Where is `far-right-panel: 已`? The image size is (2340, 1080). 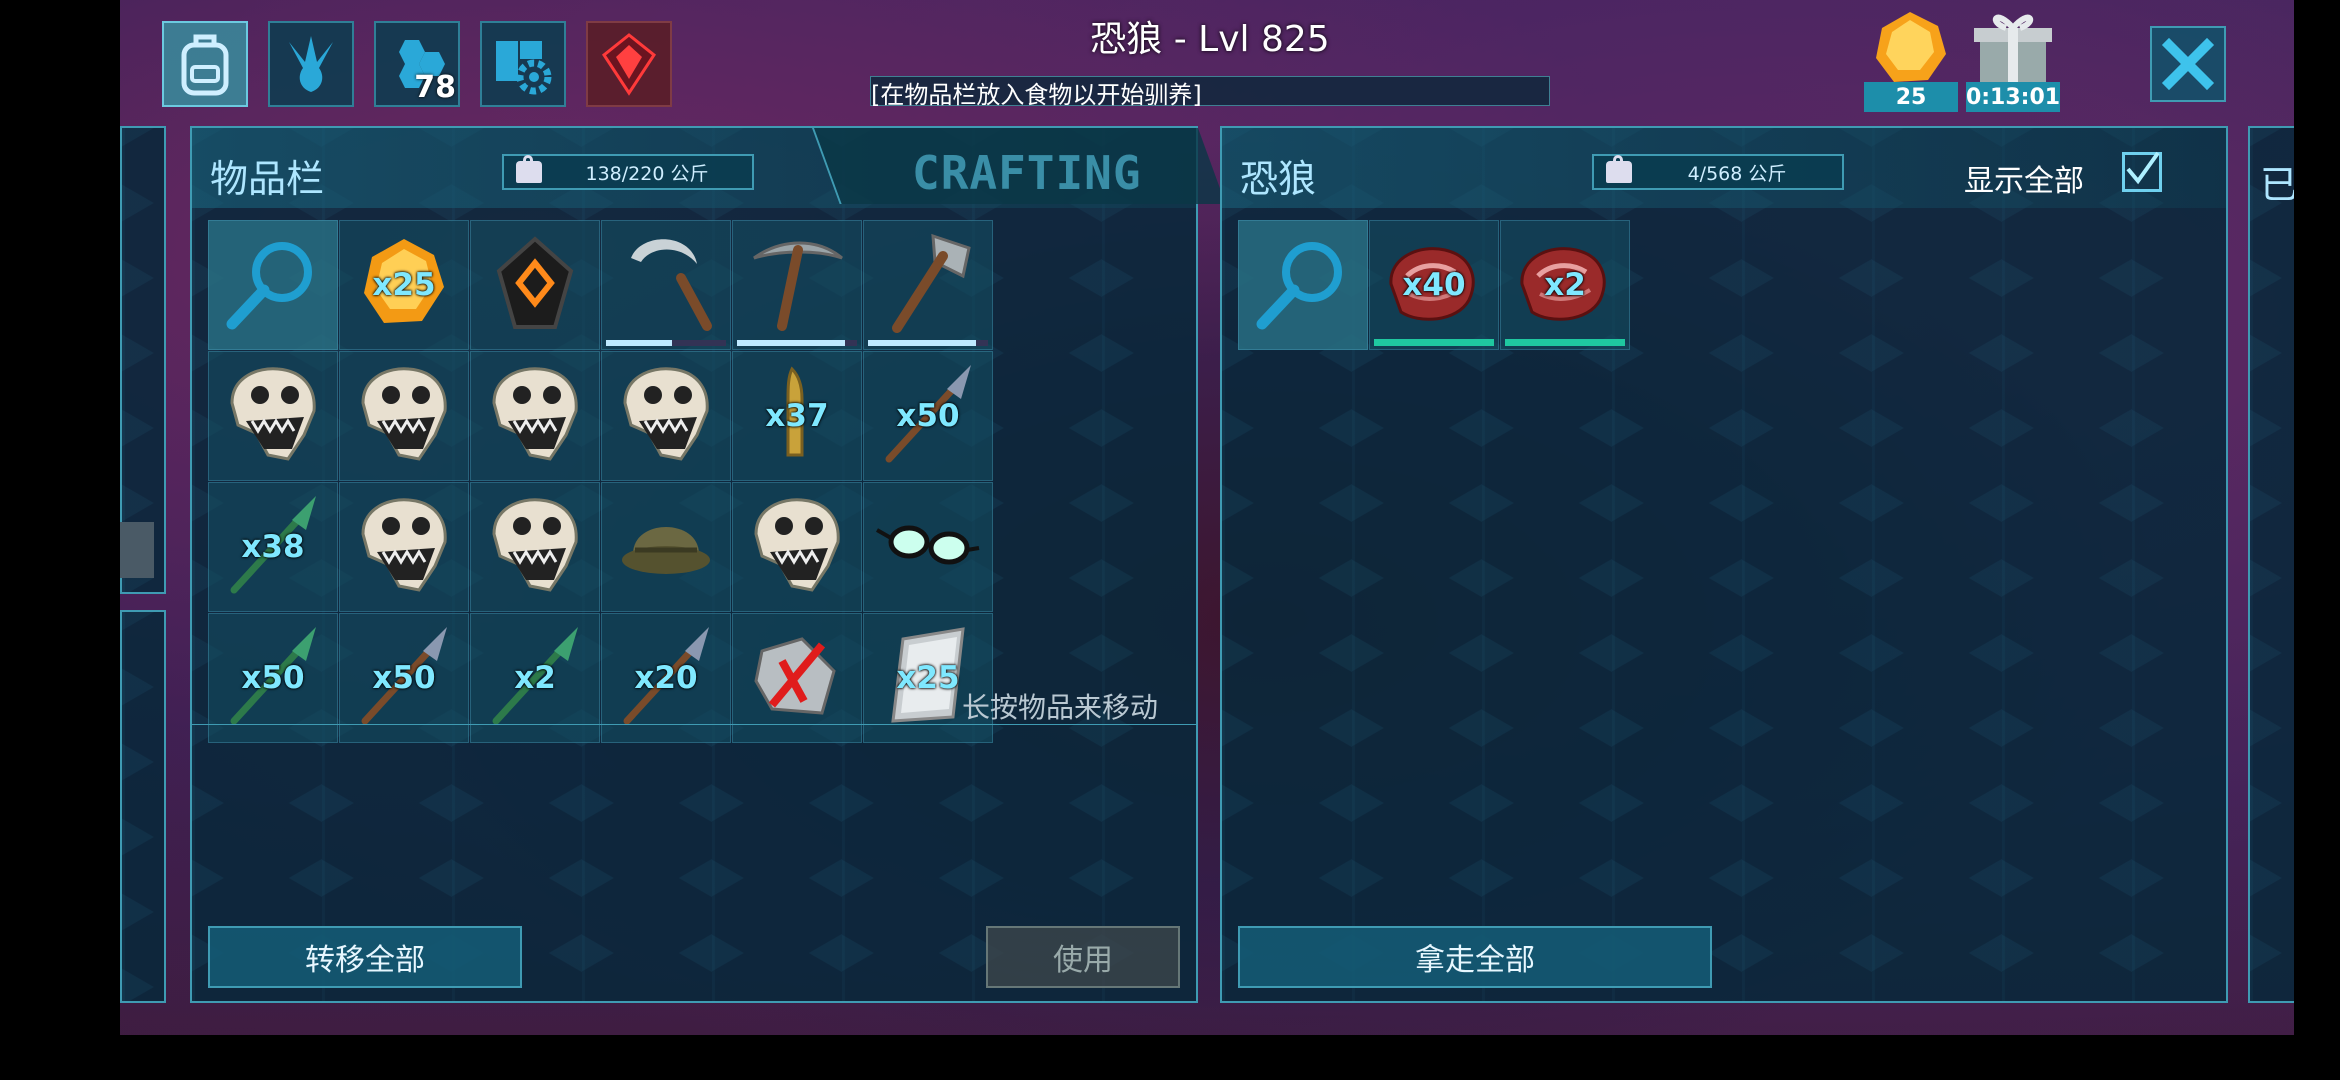 far-right-panel: 已 is located at coordinates (2271, 564).